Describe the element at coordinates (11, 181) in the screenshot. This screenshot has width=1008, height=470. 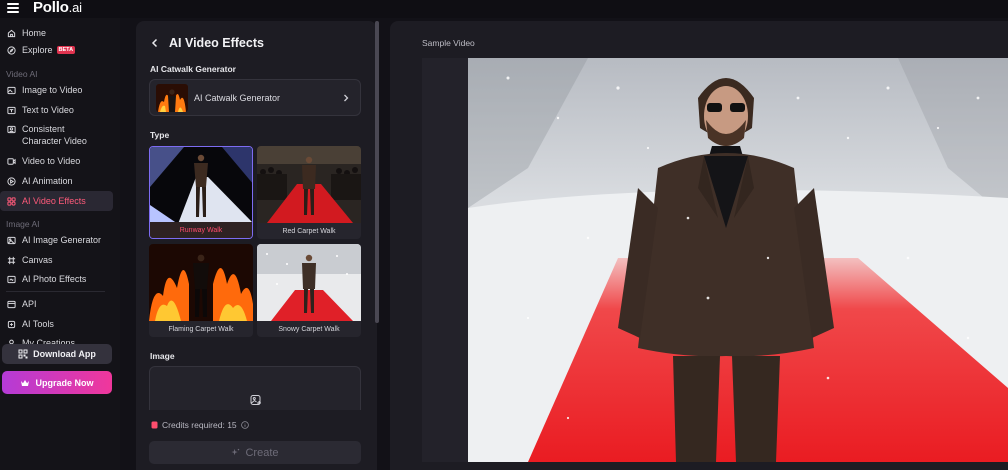
I see `animation-icon` at that location.